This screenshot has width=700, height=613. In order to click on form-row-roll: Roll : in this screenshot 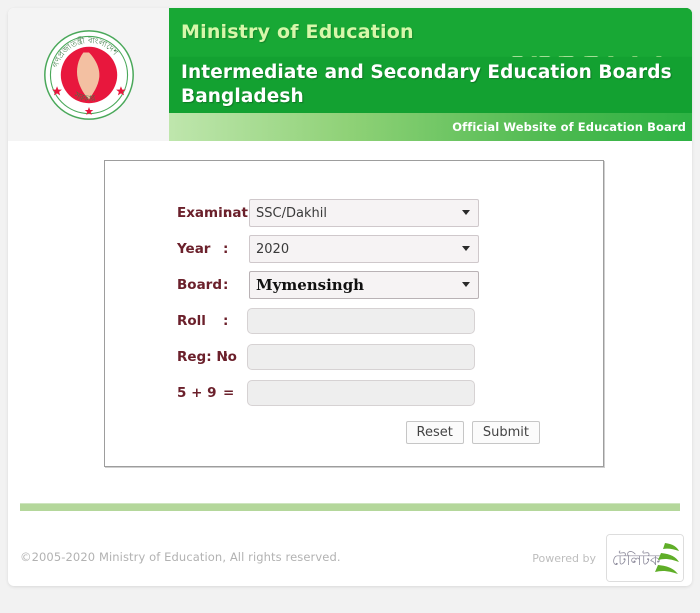, I will do `click(354, 321)`.